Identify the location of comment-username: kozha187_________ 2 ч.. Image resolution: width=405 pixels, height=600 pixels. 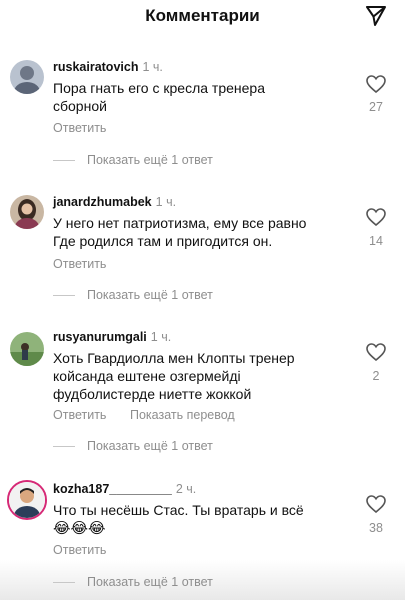
(124, 489).